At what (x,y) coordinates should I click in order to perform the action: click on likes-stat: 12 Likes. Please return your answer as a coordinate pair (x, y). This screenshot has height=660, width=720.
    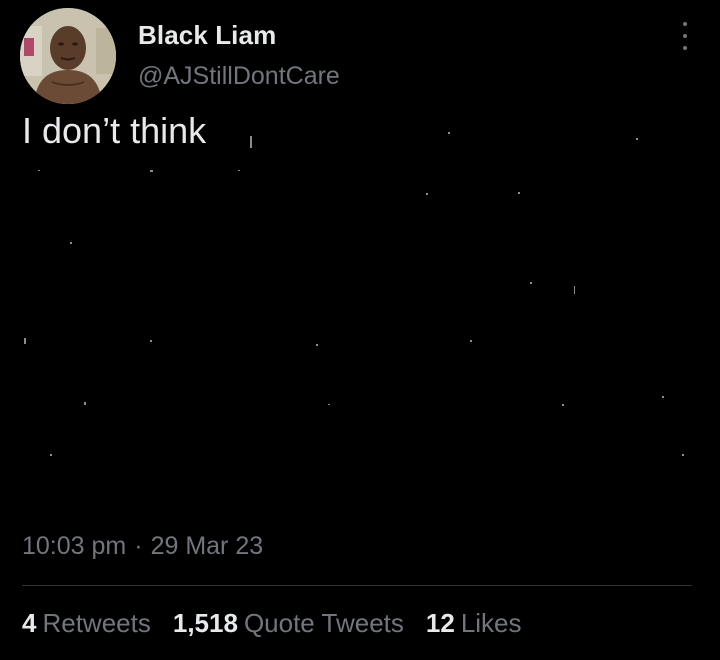
    Looking at the image, I should click on (474, 623).